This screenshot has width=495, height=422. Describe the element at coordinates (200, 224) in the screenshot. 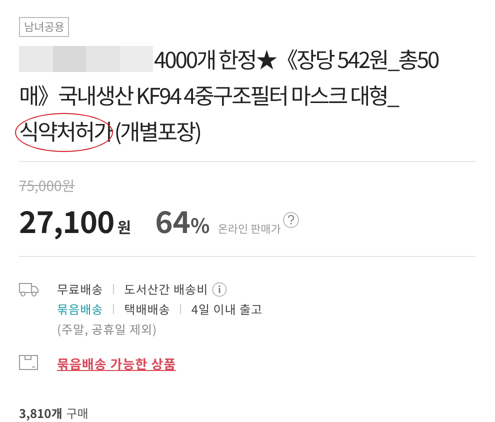

I see `percent-sign: %` at that location.